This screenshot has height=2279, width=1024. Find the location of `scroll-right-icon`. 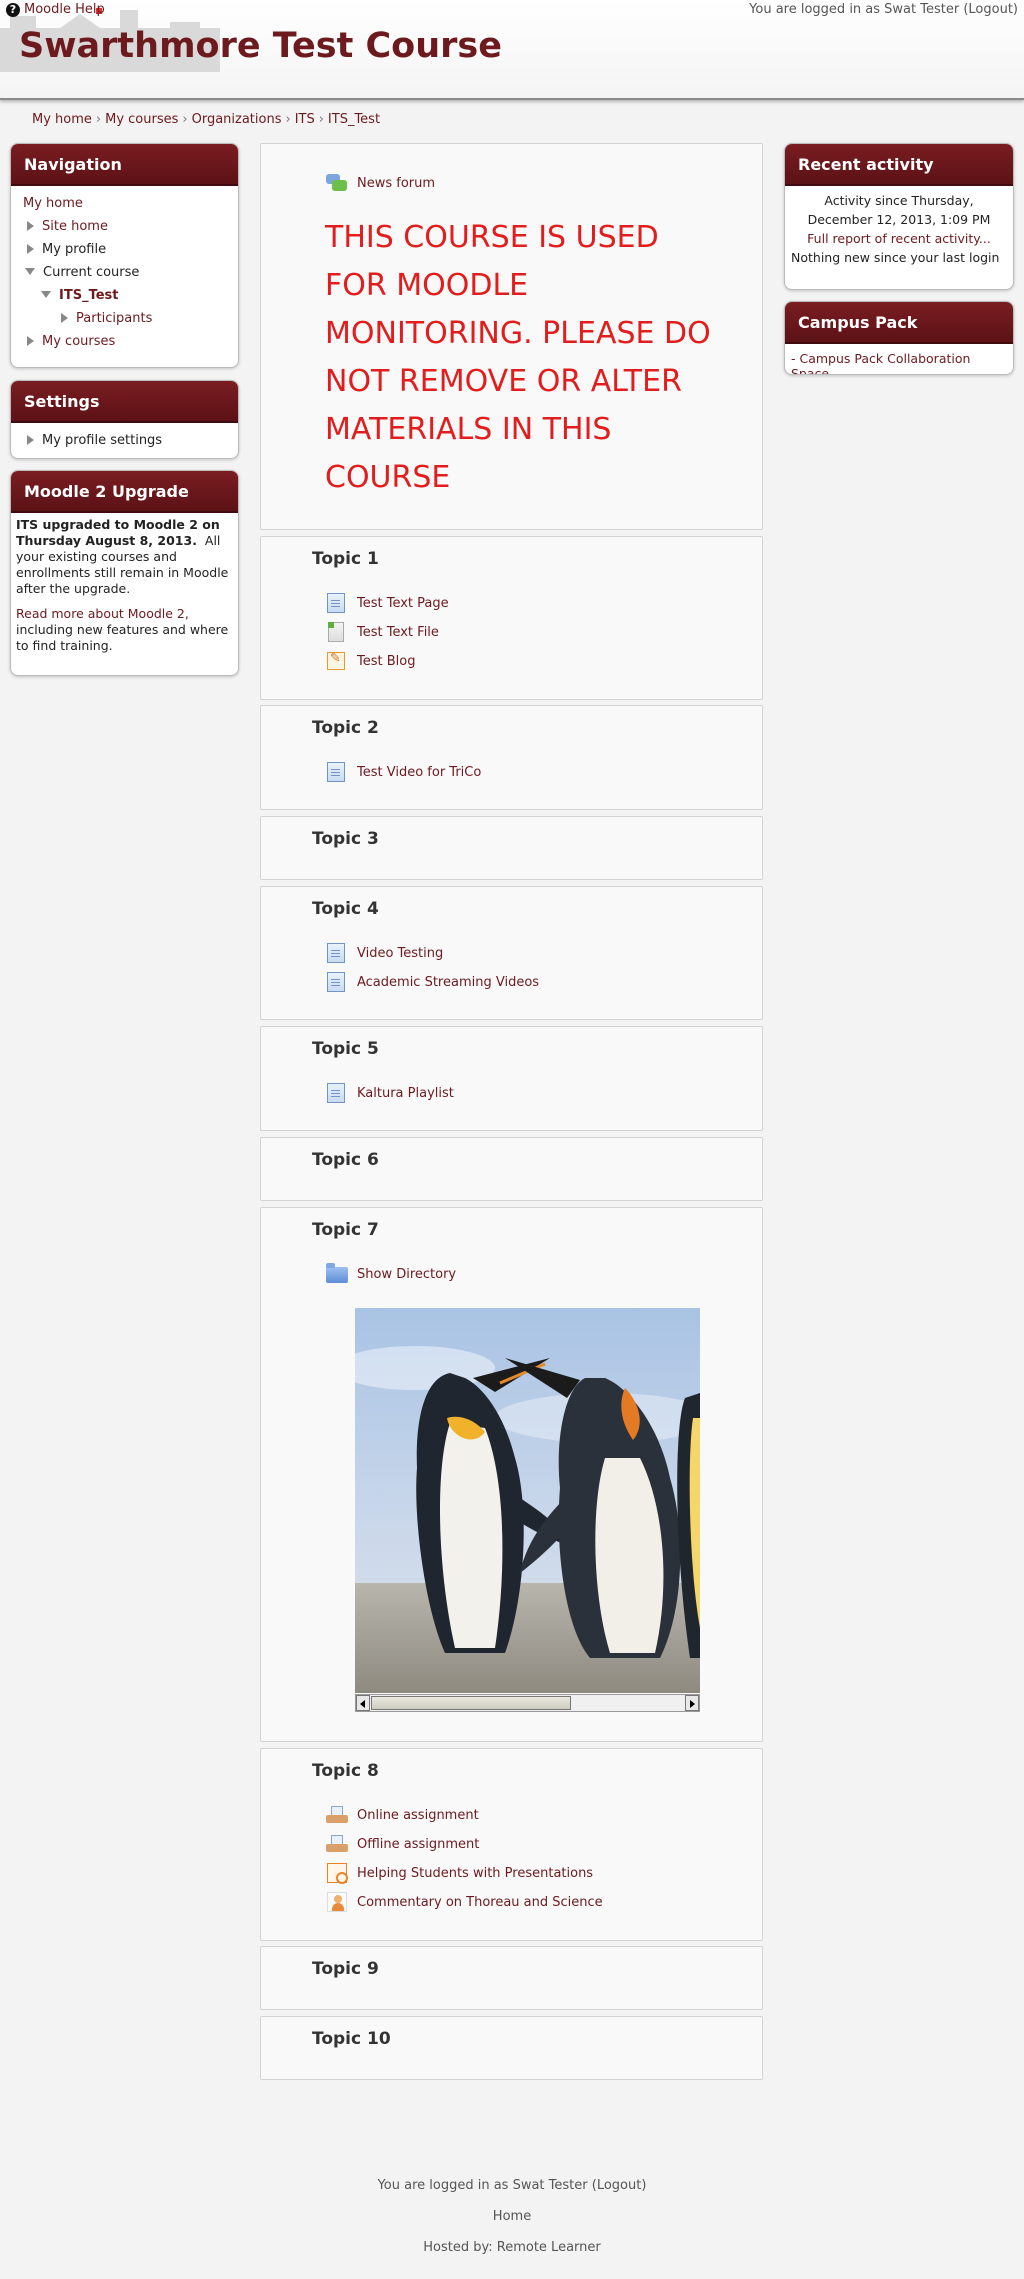

scroll-right-icon is located at coordinates (692, 1703).